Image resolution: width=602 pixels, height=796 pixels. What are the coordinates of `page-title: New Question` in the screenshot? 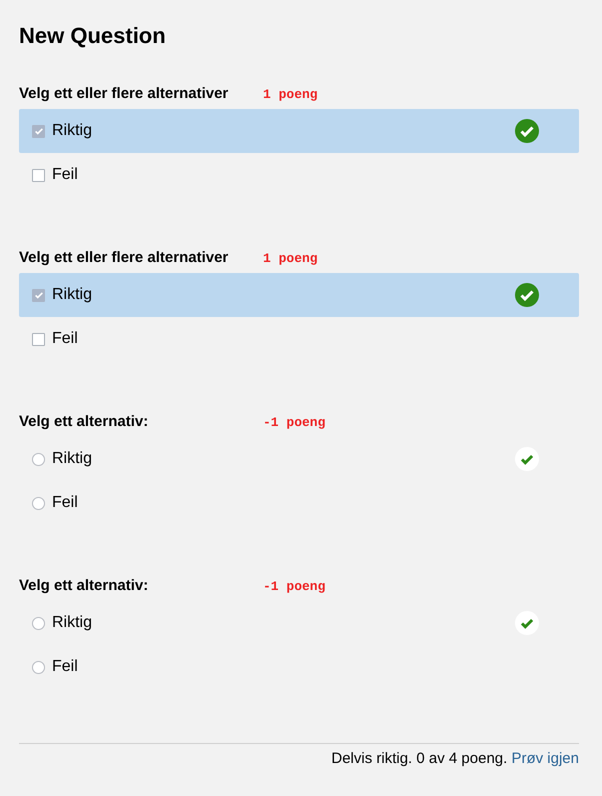 It's located at (93, 36).